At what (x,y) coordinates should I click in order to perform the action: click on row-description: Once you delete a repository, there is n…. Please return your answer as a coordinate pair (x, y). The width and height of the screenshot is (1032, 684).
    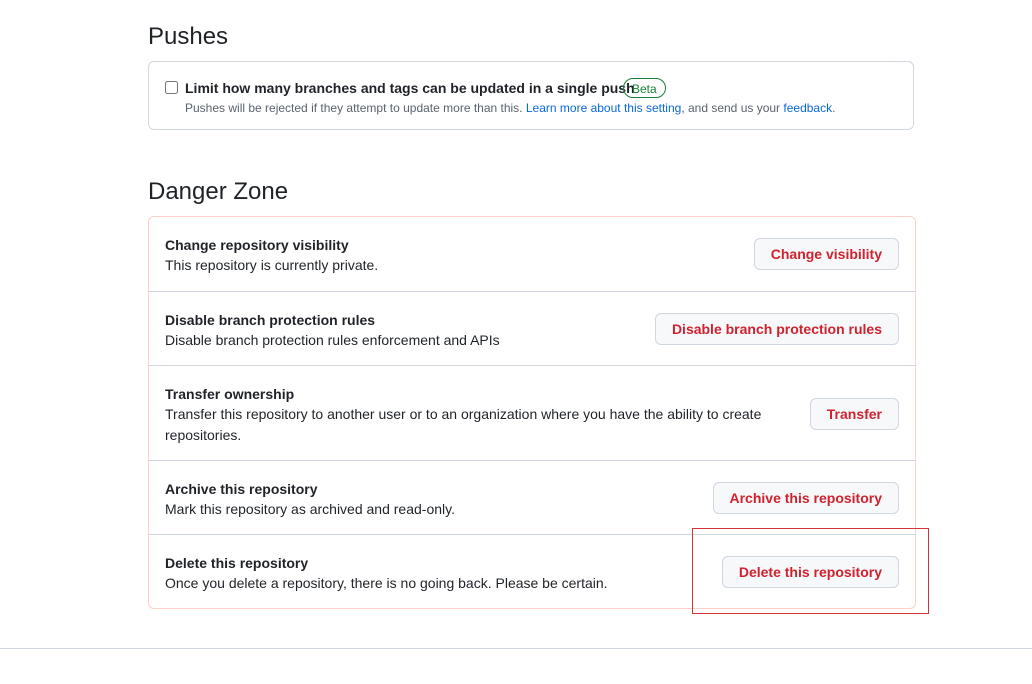
    Looking at the image, I should click on (386, 583).